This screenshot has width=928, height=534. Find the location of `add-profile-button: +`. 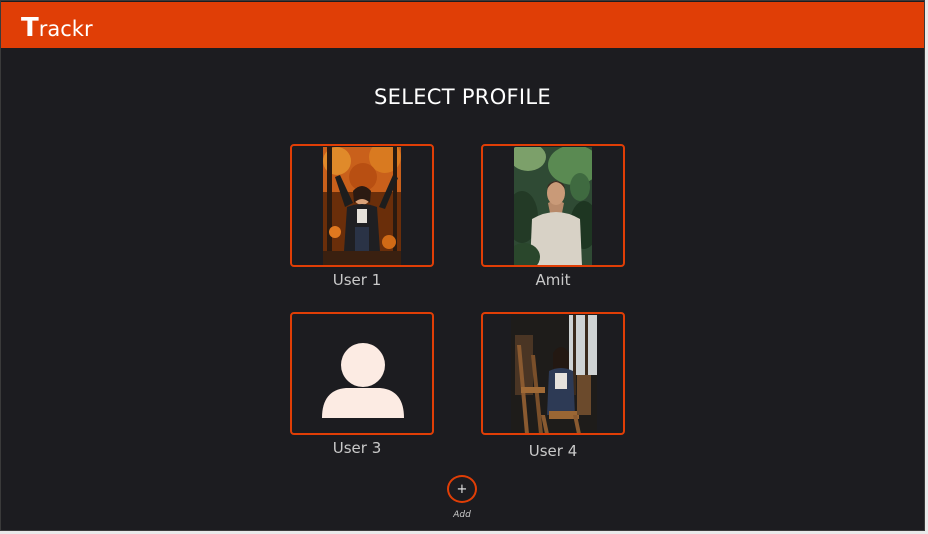

add-profile-button: + is located at coordinates (462, 489).